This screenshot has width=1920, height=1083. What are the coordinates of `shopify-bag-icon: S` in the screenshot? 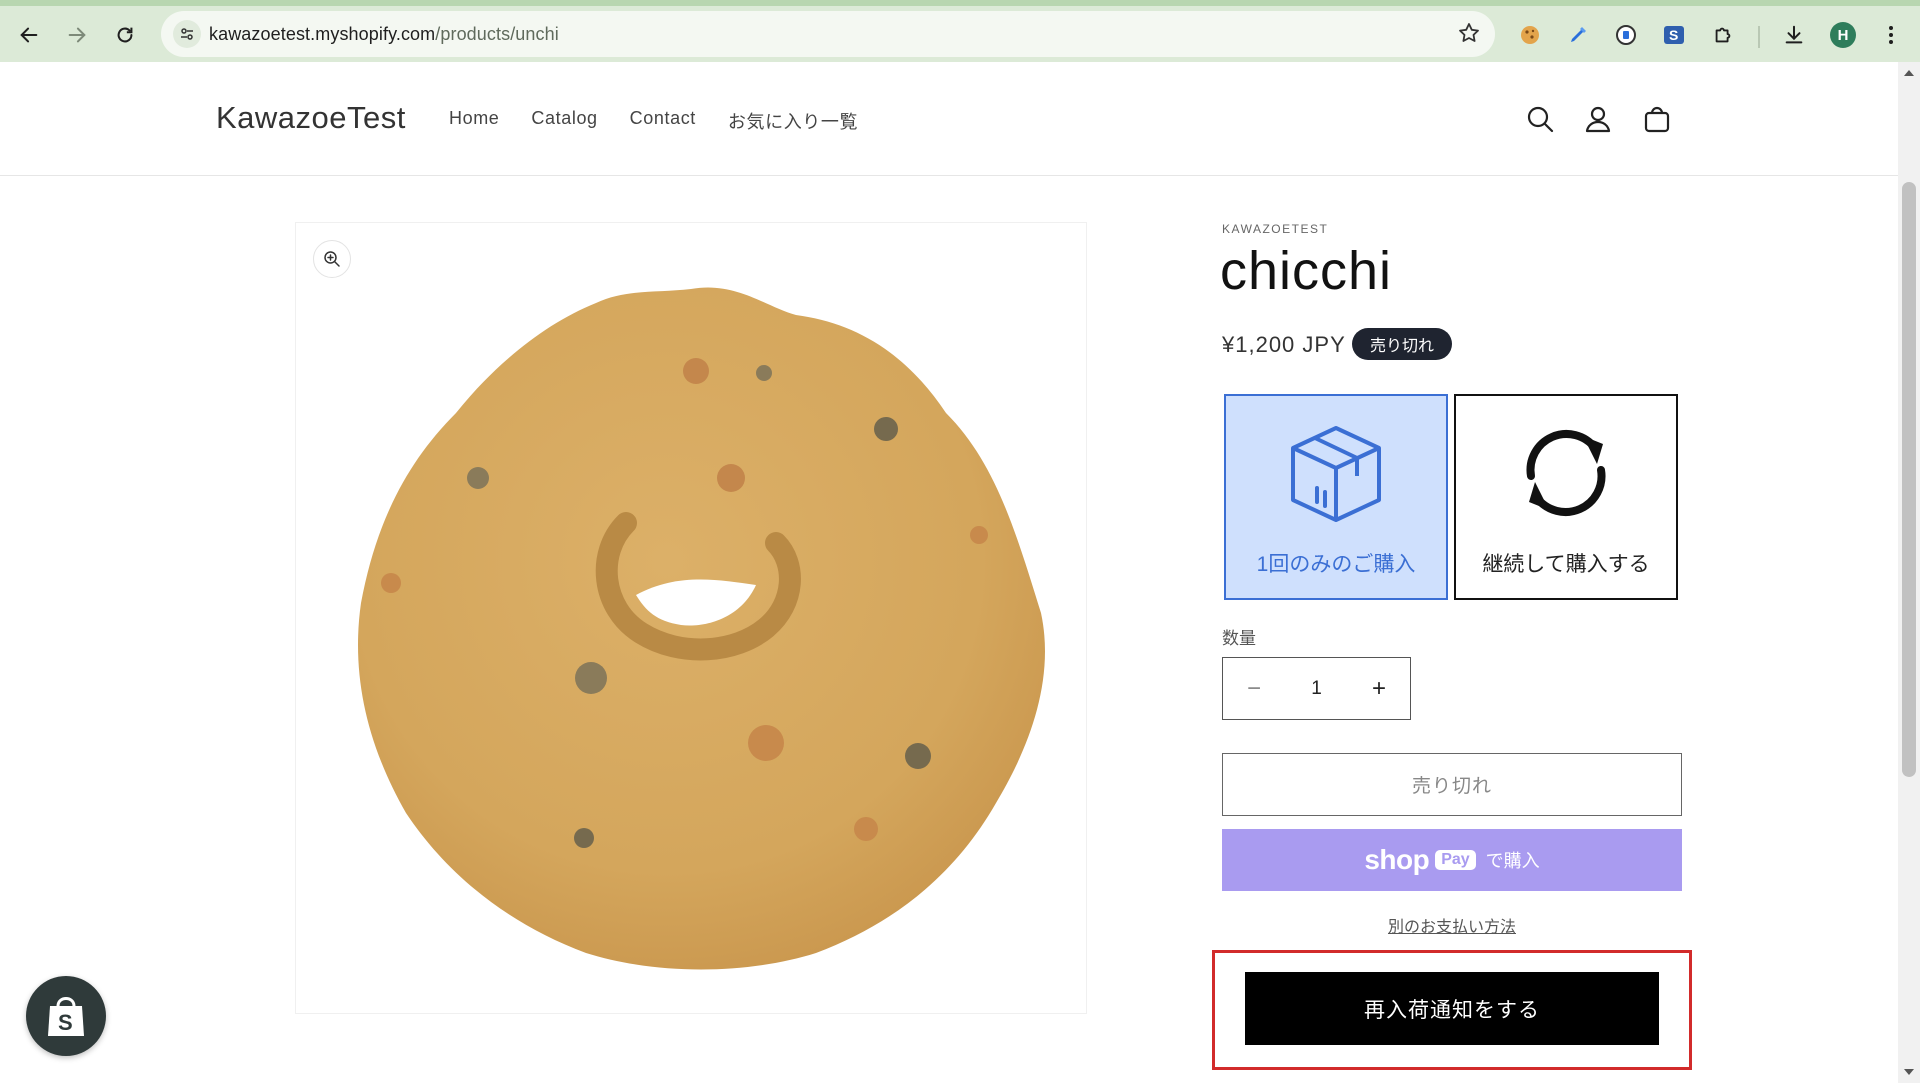 It's located at (66, 1016).